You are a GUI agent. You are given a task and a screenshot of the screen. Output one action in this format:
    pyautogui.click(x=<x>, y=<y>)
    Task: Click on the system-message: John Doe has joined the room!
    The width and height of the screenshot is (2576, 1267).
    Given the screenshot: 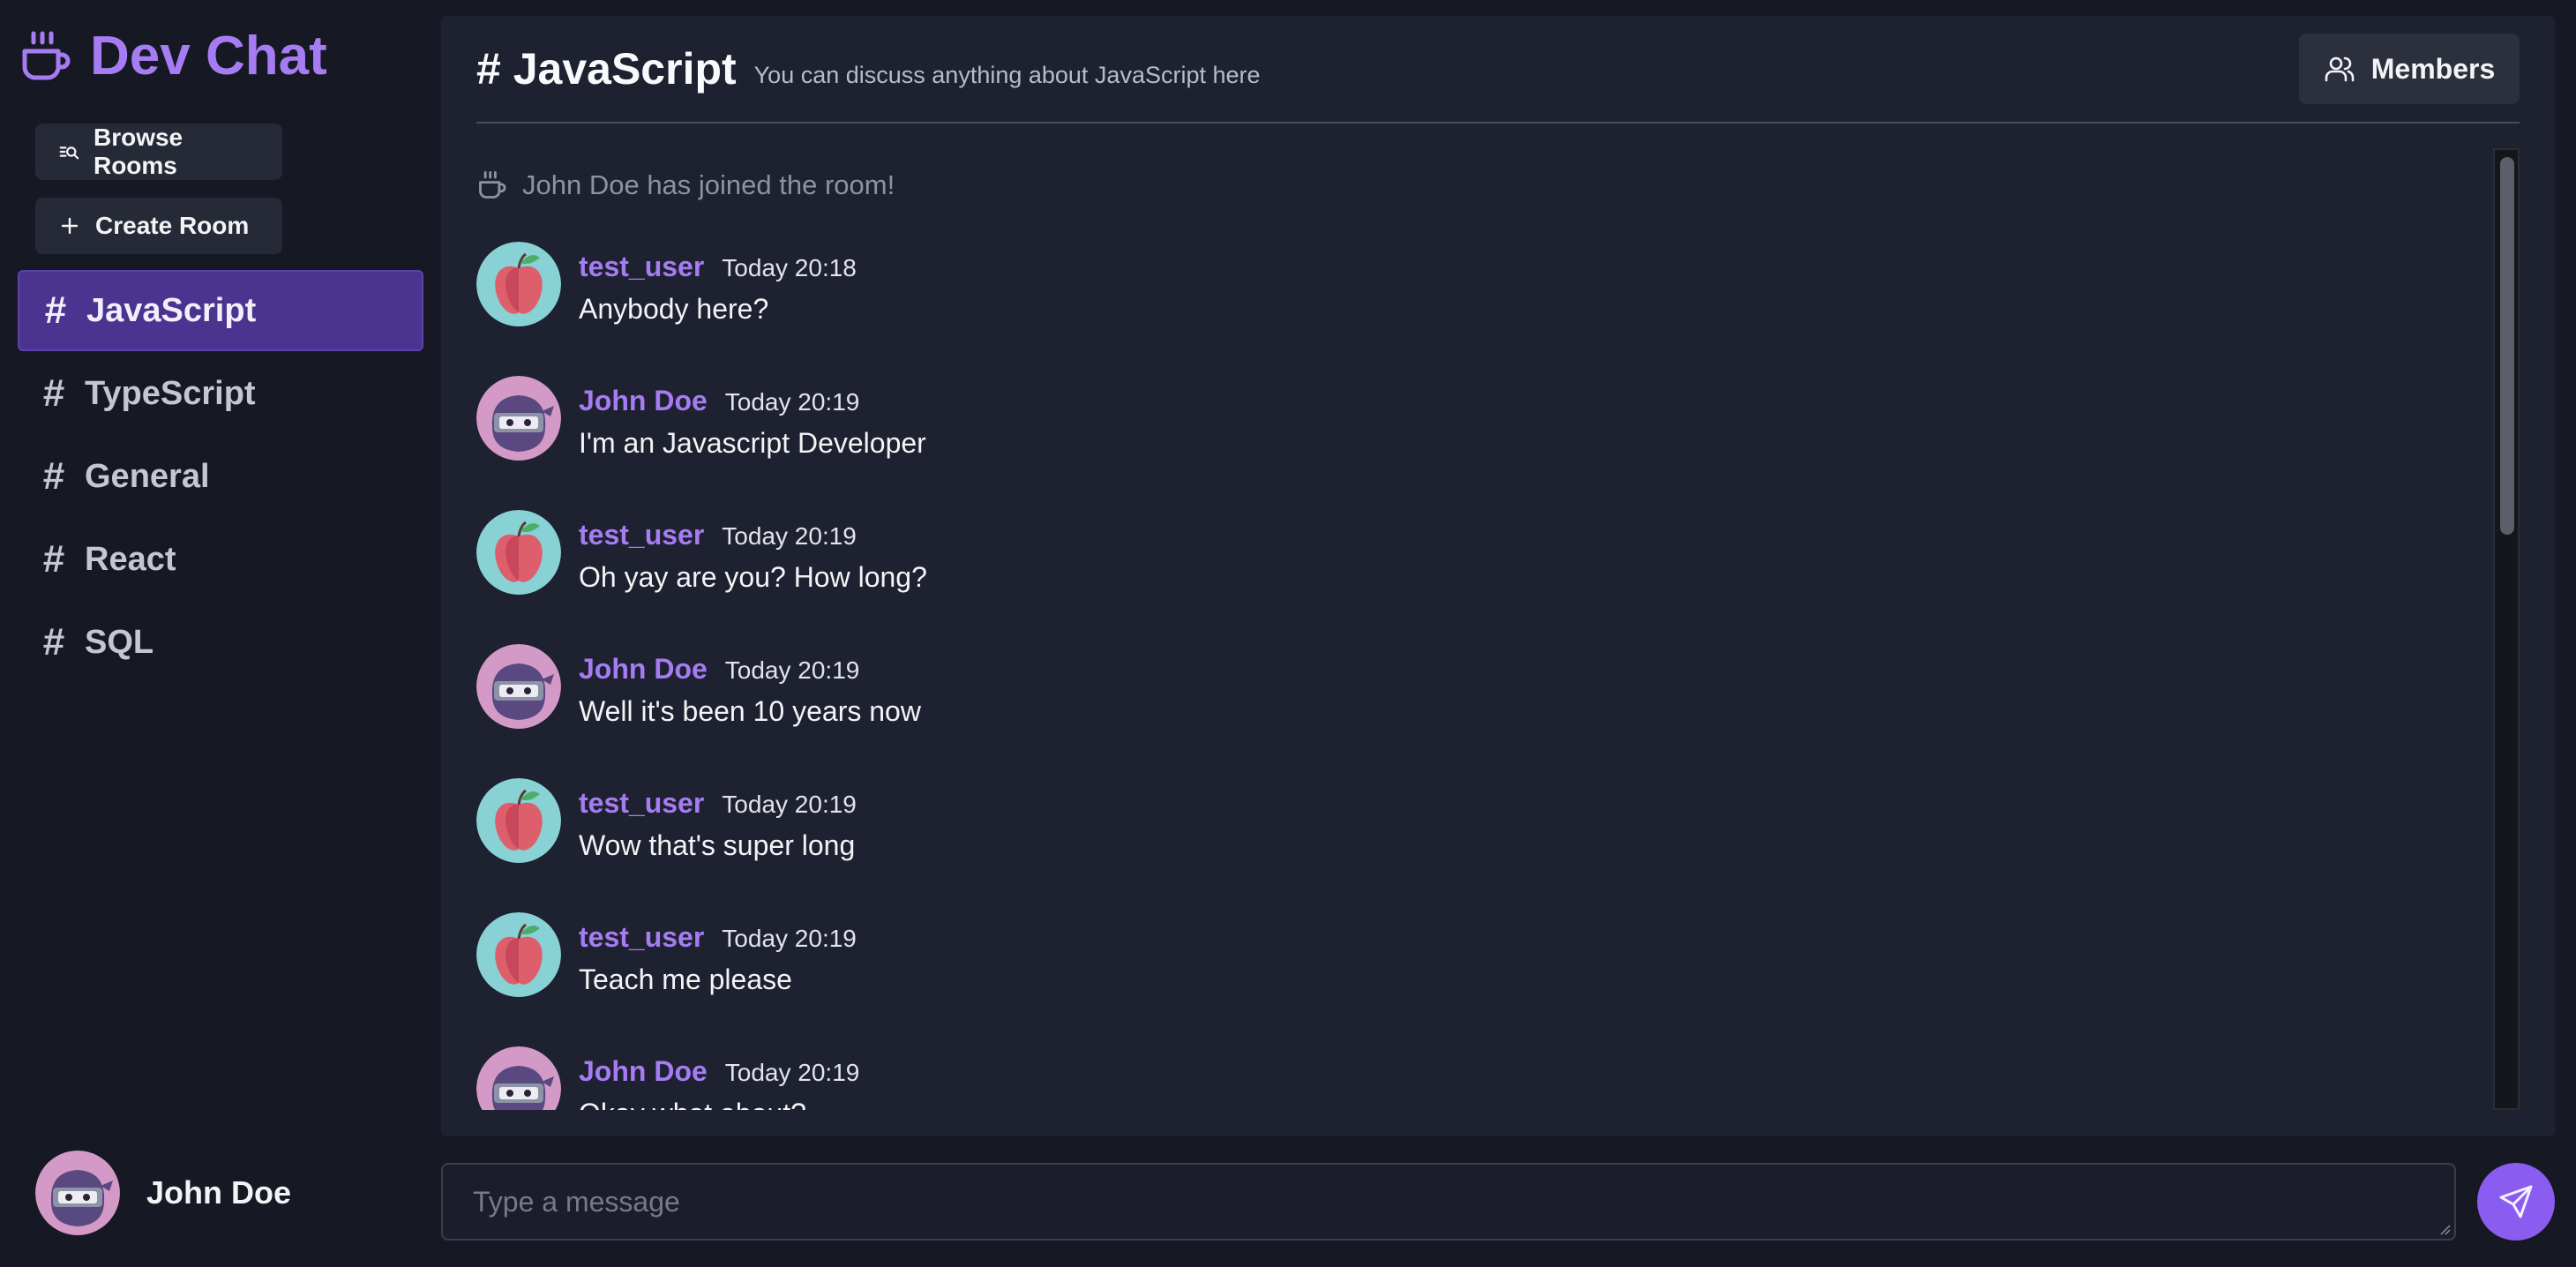 What is the action you would take?
    pyautogui.click(x=685, y=186)
    